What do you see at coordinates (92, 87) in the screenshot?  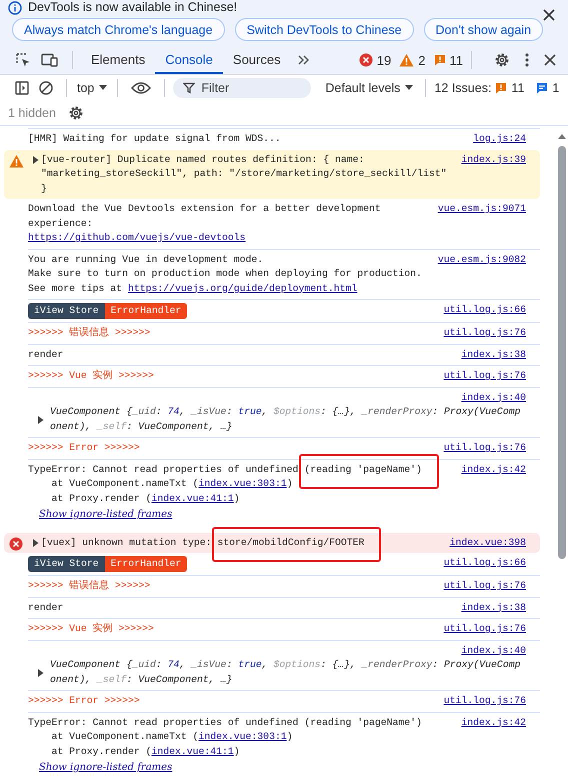 I see `context-dropdown: top` at bounding box center [92, 87].